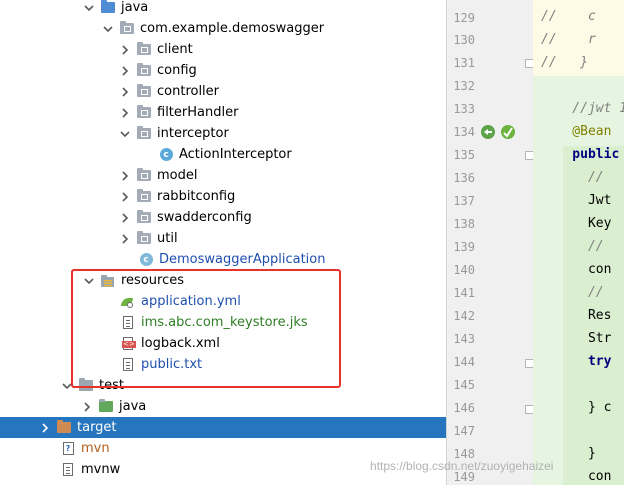  What do you see at coordinates (97, 427) in the screenshot?
I see `tree-item-label: target` at bounding box center [97, 427].